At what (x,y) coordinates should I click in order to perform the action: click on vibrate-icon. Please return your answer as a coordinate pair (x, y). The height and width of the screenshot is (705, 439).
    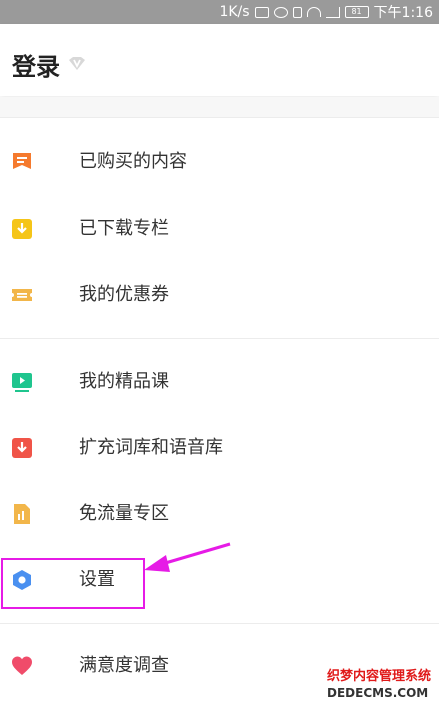
    Looking at the image, I should click on (297, 12).